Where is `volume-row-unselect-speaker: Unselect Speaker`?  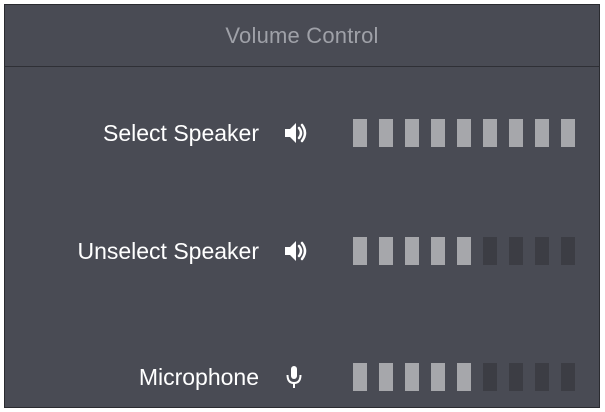
volume-row-unselect-speaker: Unselect Speaker is located at coordinates (302, 251).